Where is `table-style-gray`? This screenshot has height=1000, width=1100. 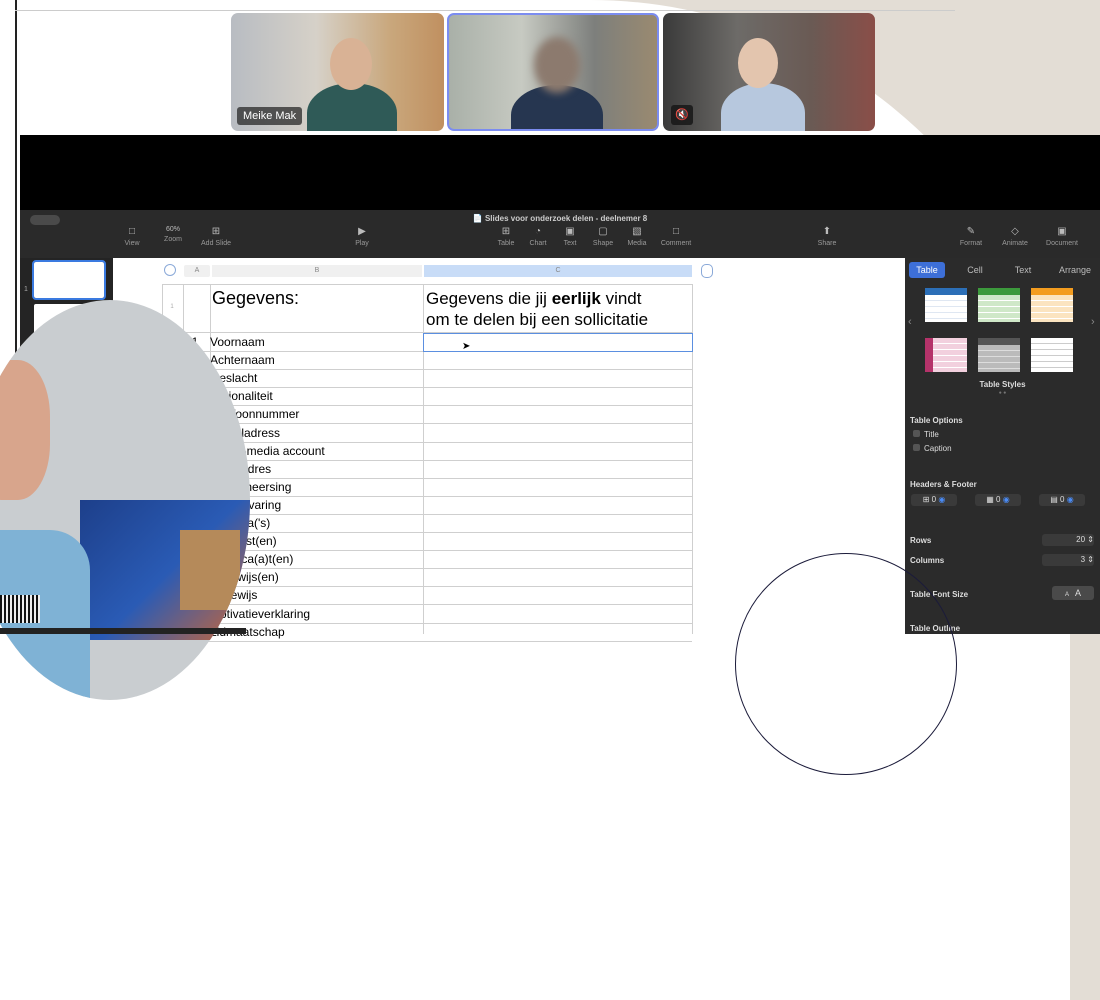 table-style-gray is located at coordinates (999, 355).